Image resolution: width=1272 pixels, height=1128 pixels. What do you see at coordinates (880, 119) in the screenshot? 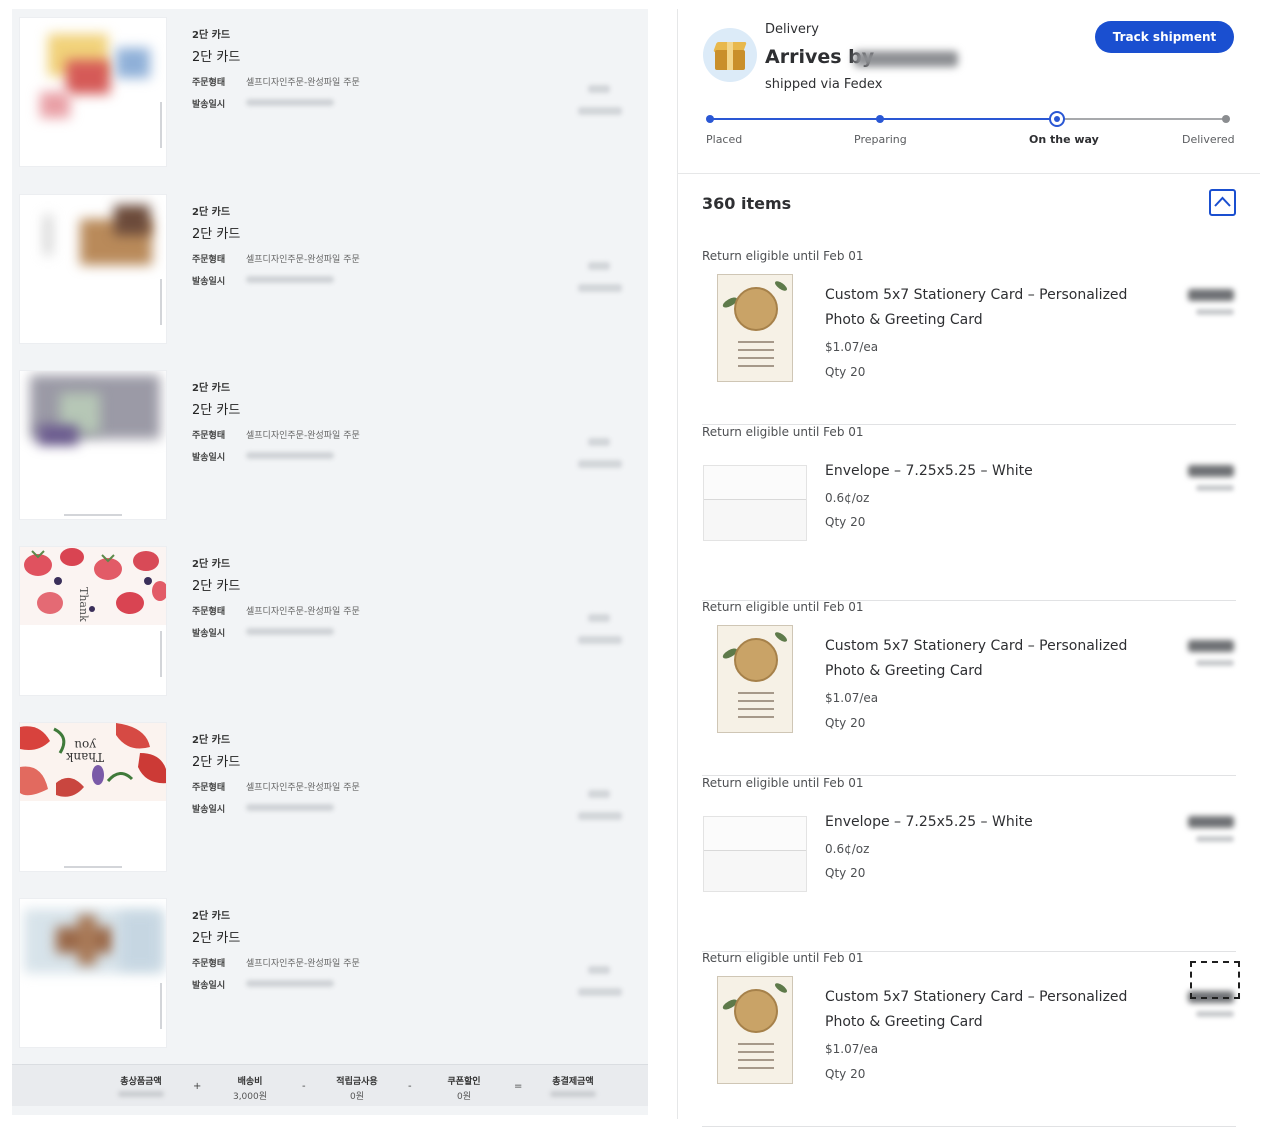
I see `step-dot-preparing` at bounding box center [880, 119].